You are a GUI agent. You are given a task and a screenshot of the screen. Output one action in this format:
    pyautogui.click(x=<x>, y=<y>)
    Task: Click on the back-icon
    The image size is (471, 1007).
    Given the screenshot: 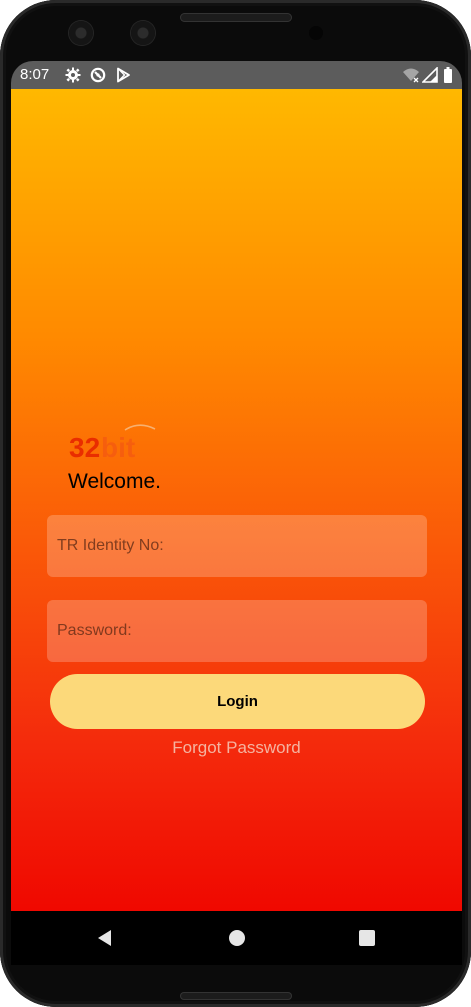 What is the action you would take?
    pyautogui.click(x=104, y=938)
    